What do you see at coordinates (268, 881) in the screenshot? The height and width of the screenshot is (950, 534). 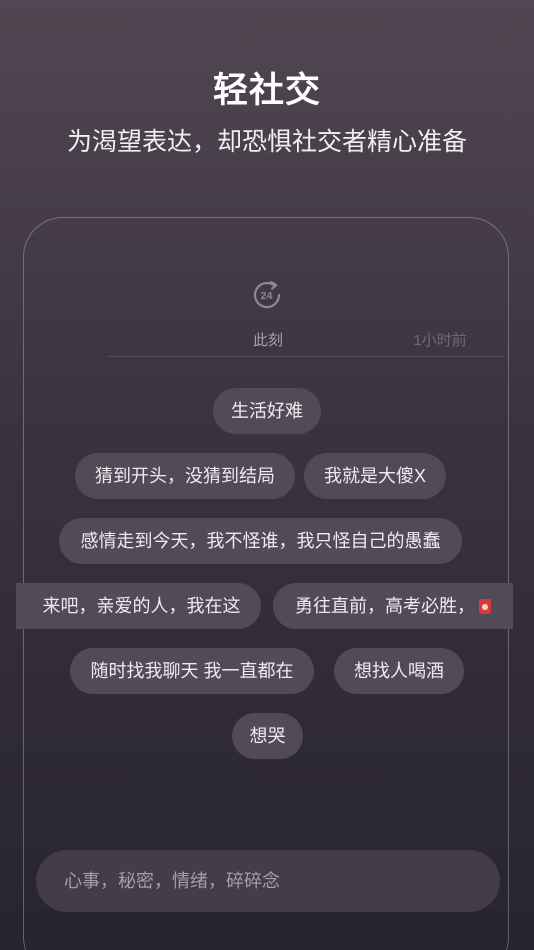 I see `thought-input: 心事，秘密，情绪，碎碎念` at bounding box center [268, 881].